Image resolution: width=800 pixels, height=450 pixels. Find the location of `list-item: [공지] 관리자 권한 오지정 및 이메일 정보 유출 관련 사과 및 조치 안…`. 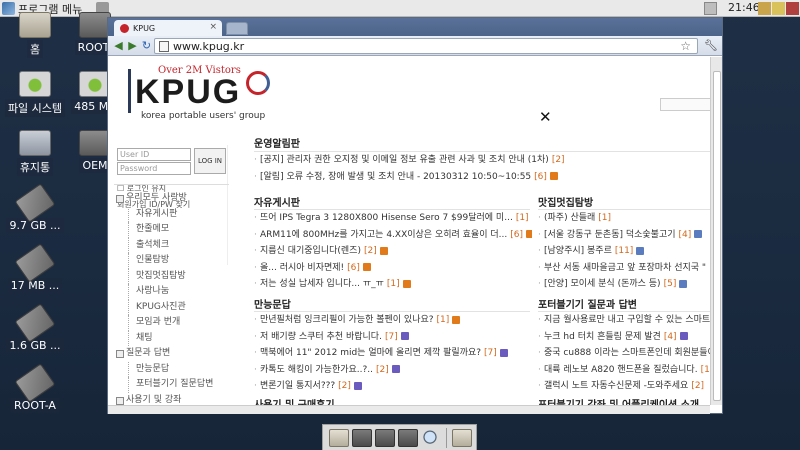

list-item: [공지] 관리자 권한 오지정 및 이메일 정보 유출 관련 사과 및 조치 안… is located at coordinates (482, 160).